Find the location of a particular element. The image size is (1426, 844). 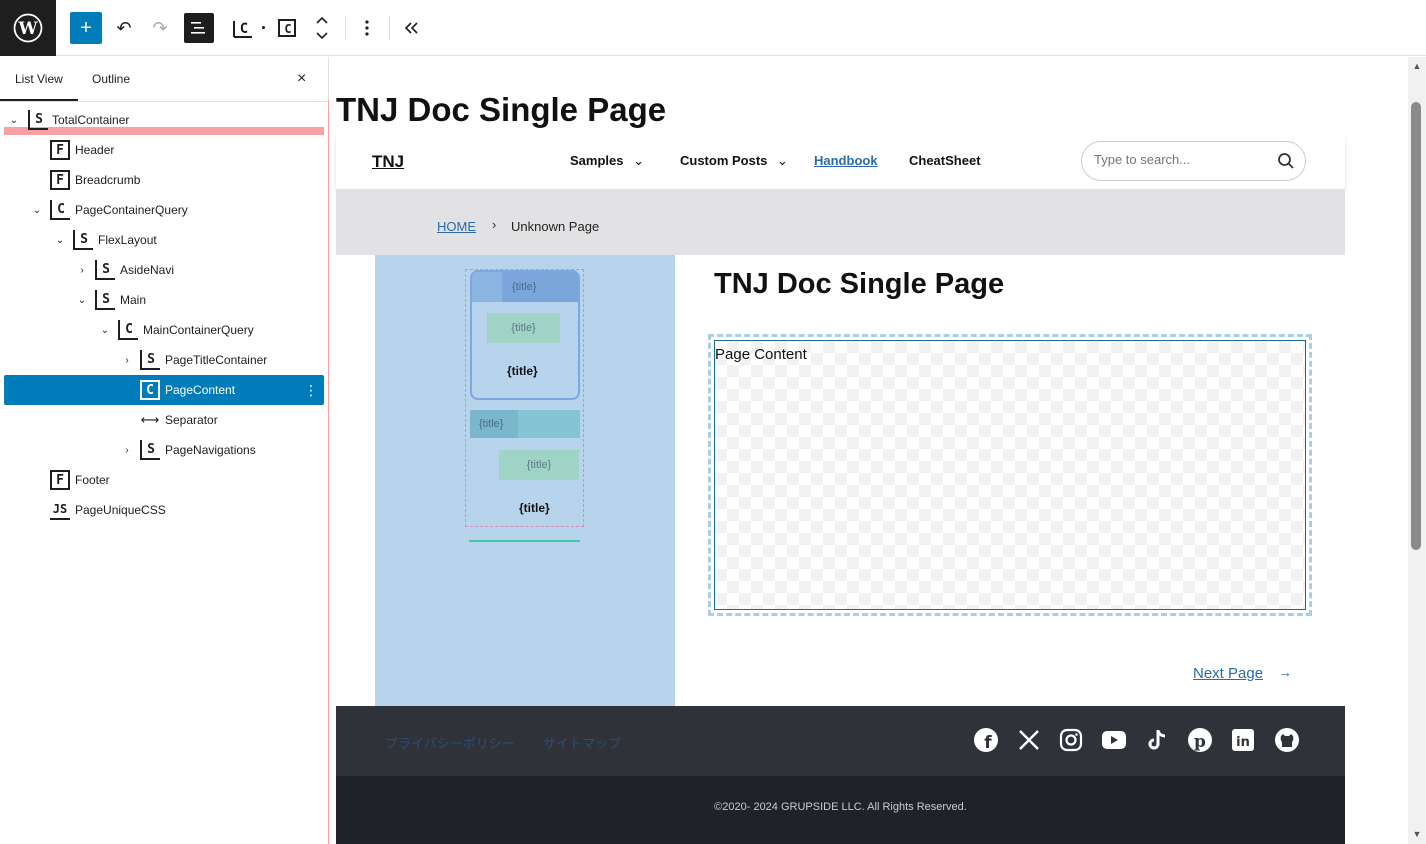

search-input is located at coordinates (1179, 159).